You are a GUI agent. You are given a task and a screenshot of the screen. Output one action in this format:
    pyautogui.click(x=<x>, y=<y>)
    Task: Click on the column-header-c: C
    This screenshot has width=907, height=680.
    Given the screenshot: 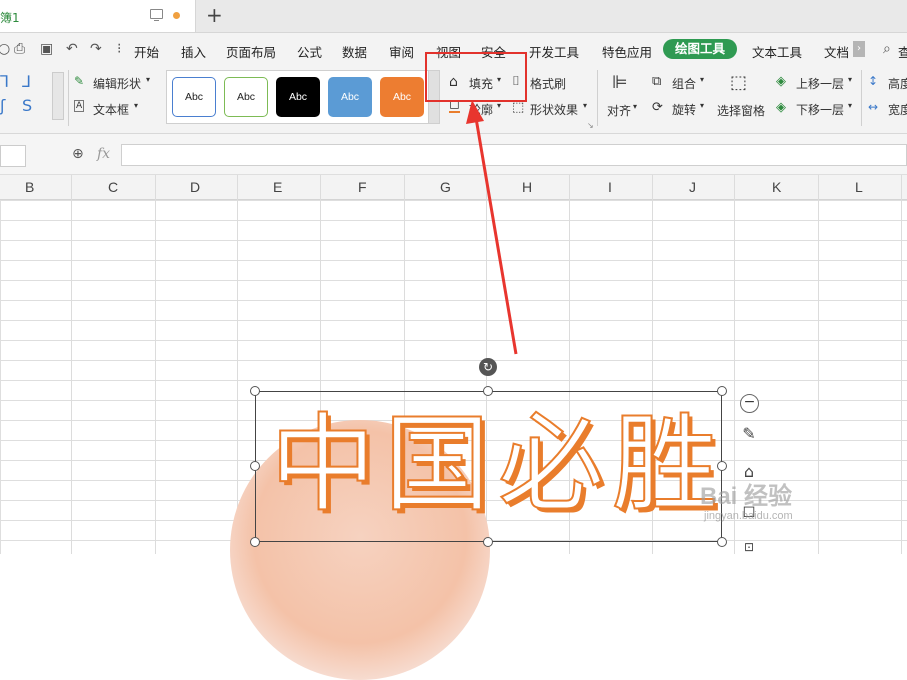 What is the action you would take?
    pyautogui.click(x=113, y=187)
    